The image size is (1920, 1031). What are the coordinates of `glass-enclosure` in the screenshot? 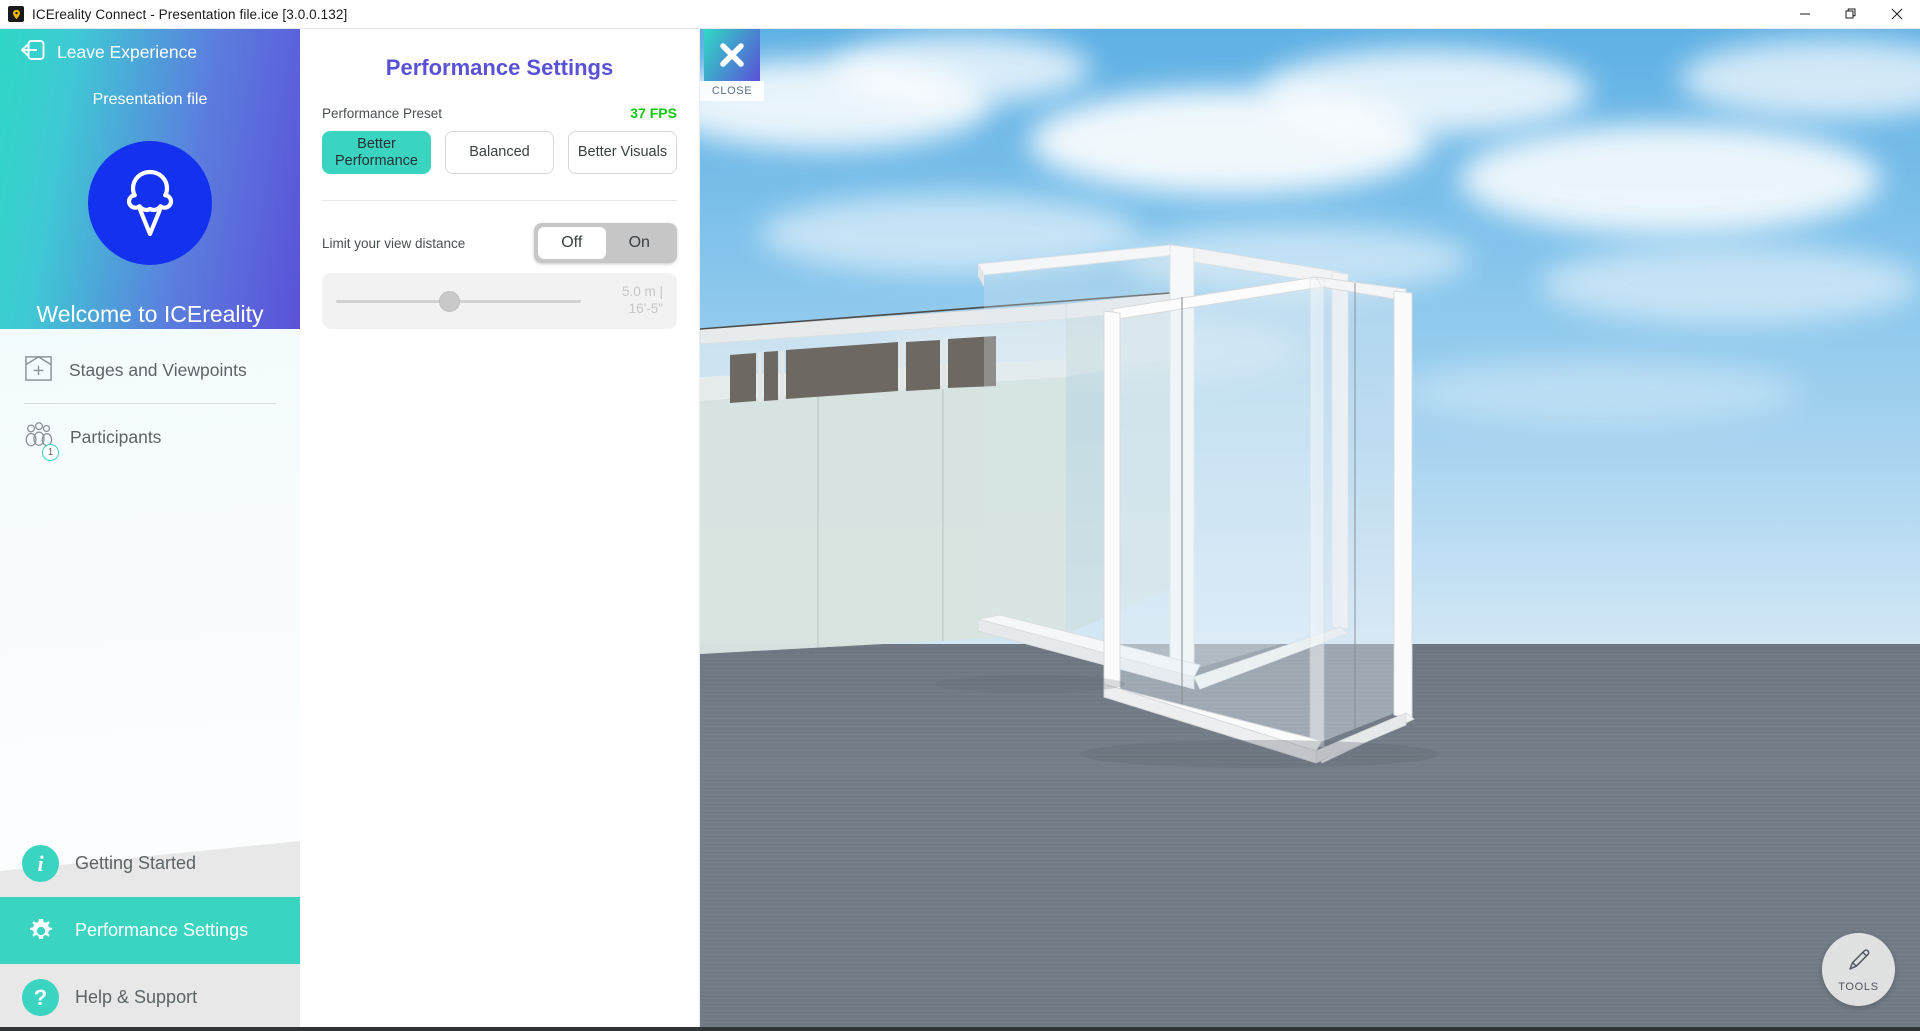 It's located at (1259, 520).